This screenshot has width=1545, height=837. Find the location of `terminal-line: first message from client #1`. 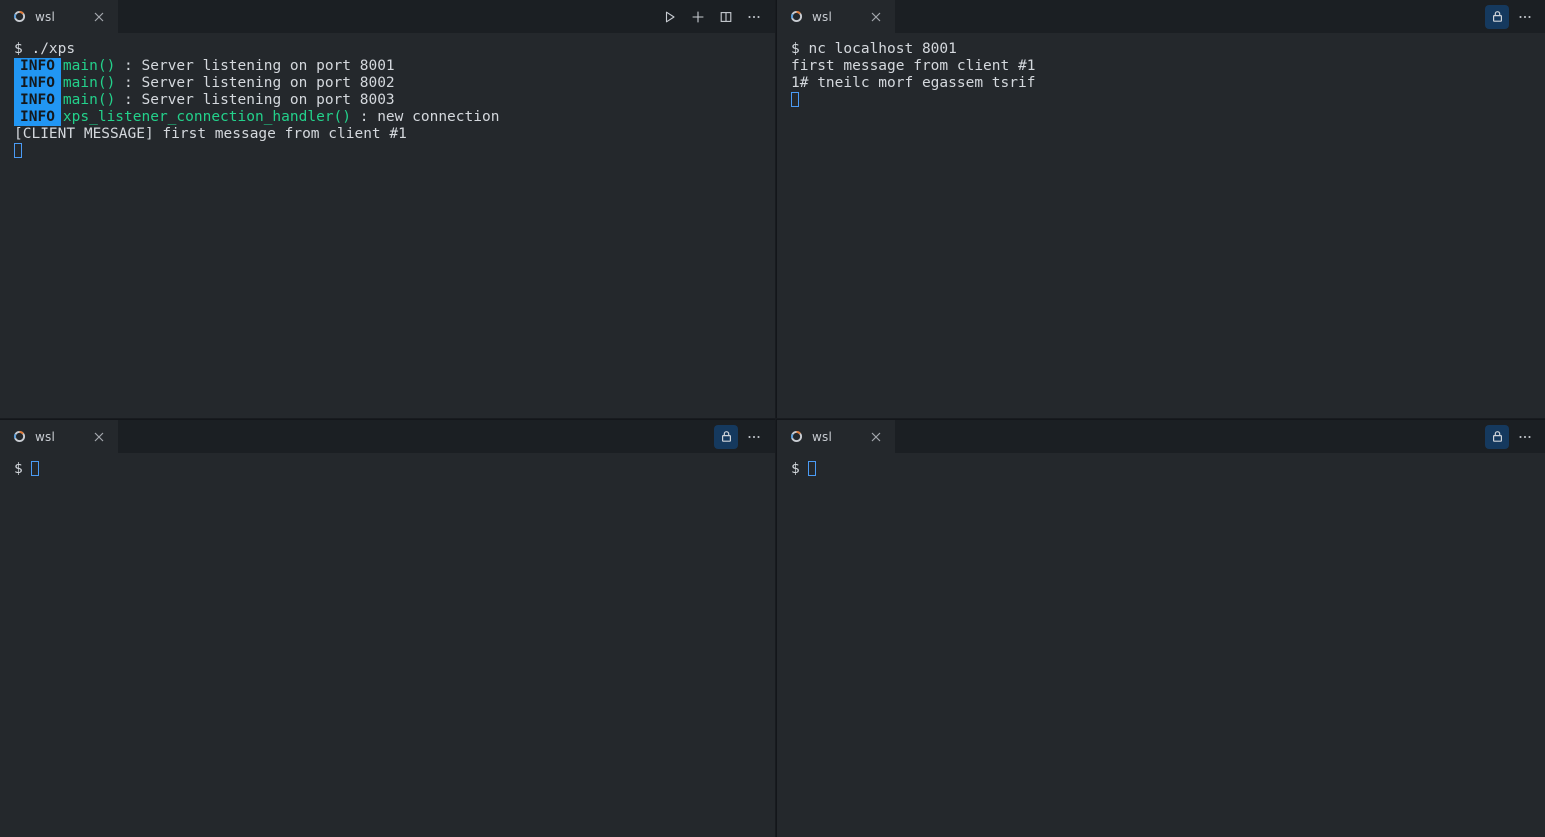

terminal-line: first message from client #1 is located at coordinates (1168, 66).